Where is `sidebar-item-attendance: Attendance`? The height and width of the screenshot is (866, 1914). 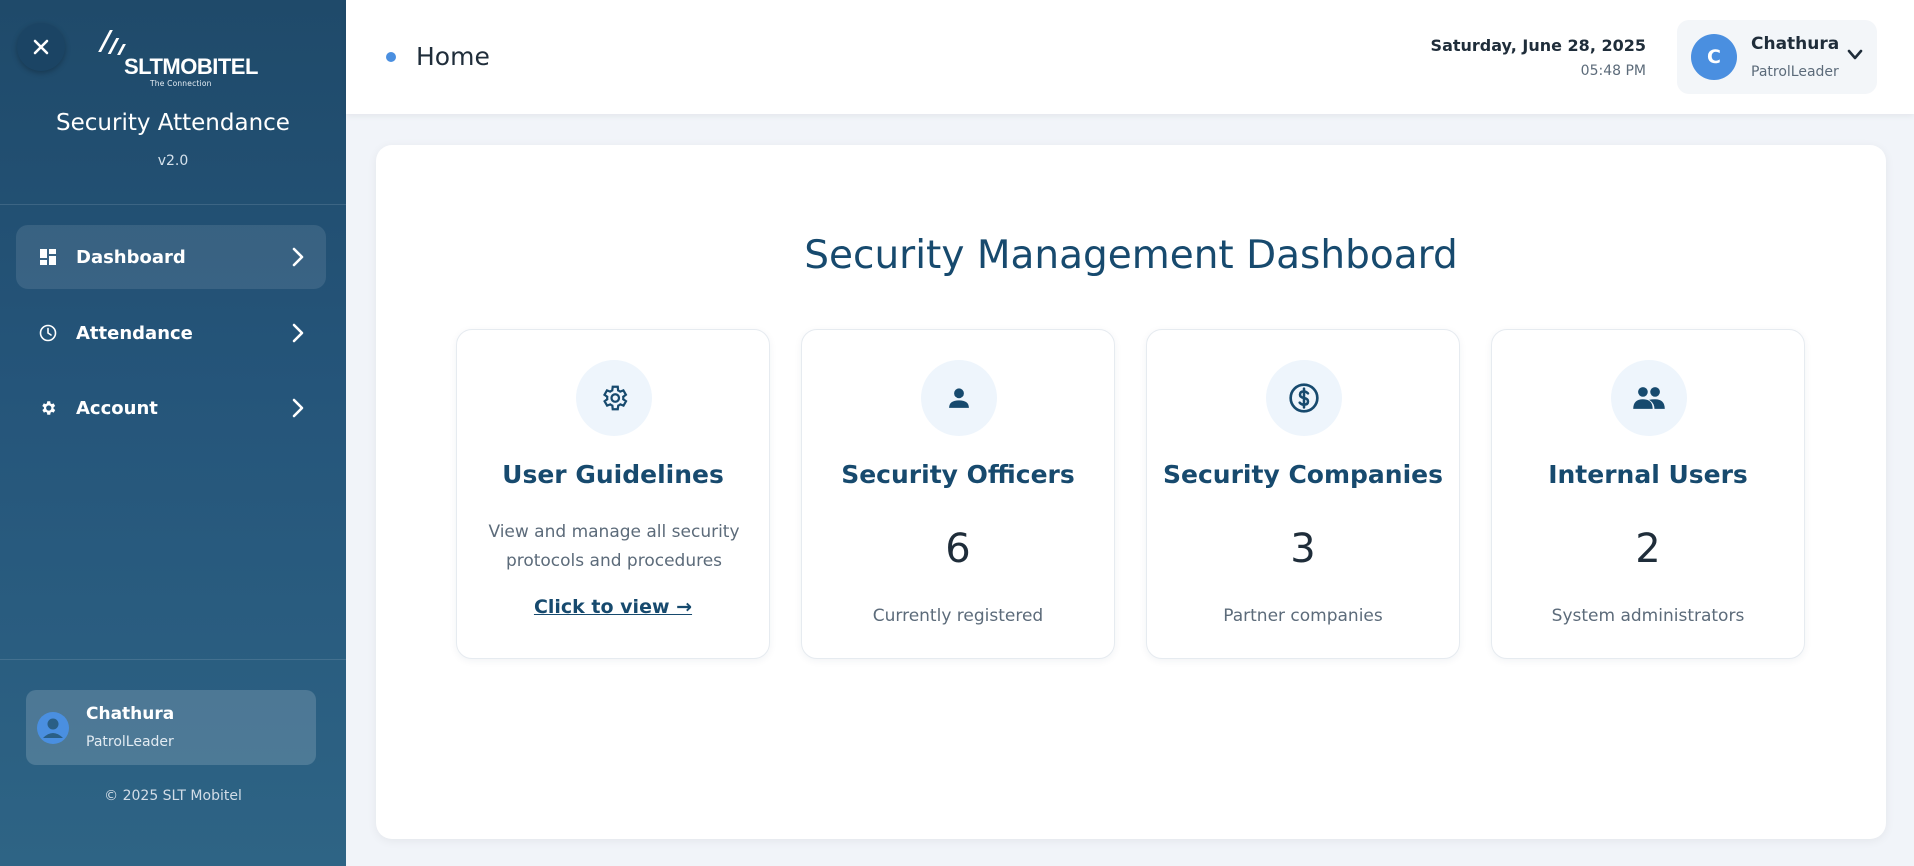
sidebar-item-attendance: Attendance is located at coordinates (171, 333).